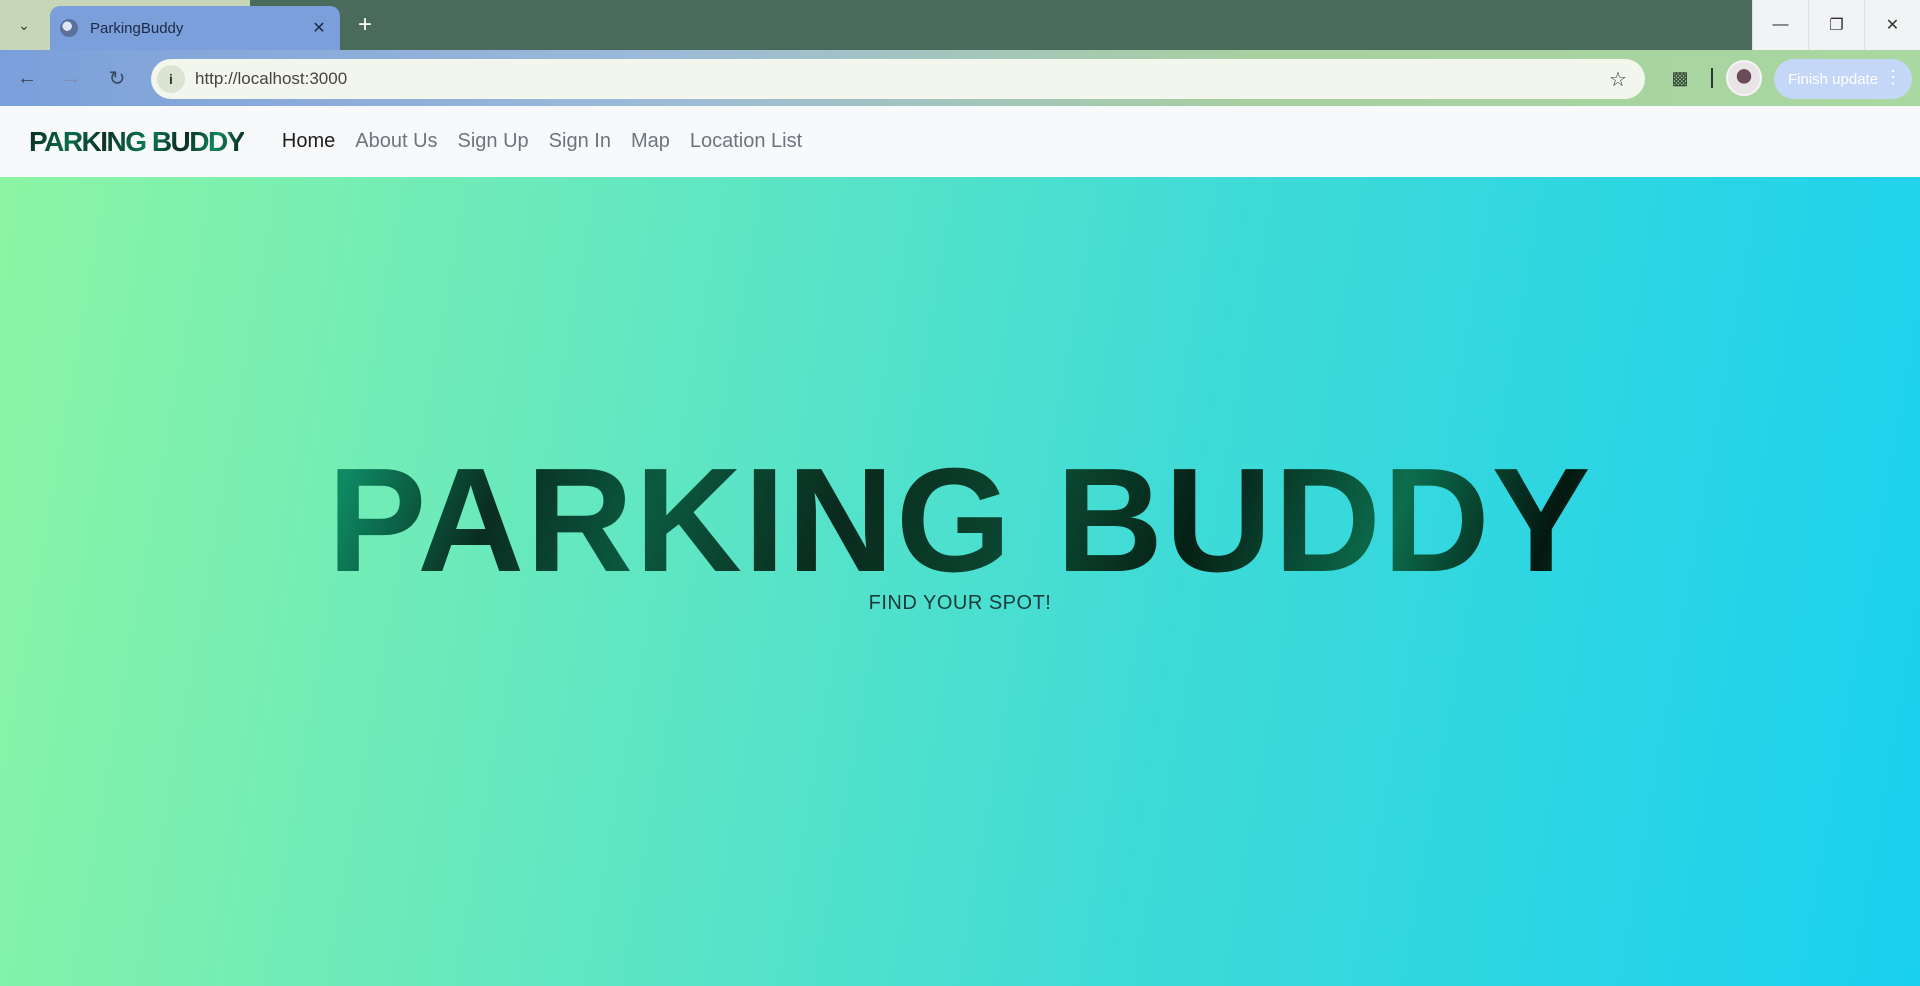 This screenshot has height=986, width=1920. Describe the element at coordinates (1618, 79) in the screenshot. I see `bookmark-star-icon: ☆` at that location.